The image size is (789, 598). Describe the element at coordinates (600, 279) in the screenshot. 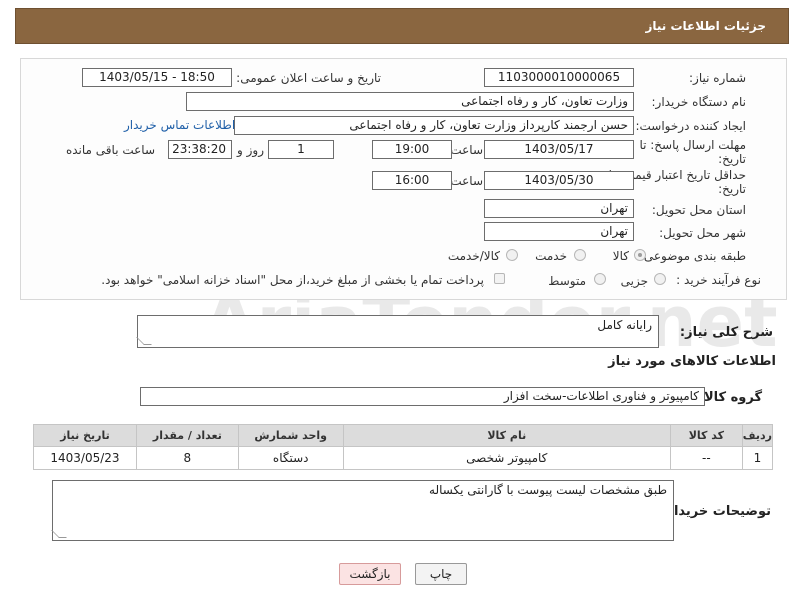

I see `process-radio-medium` at that location.